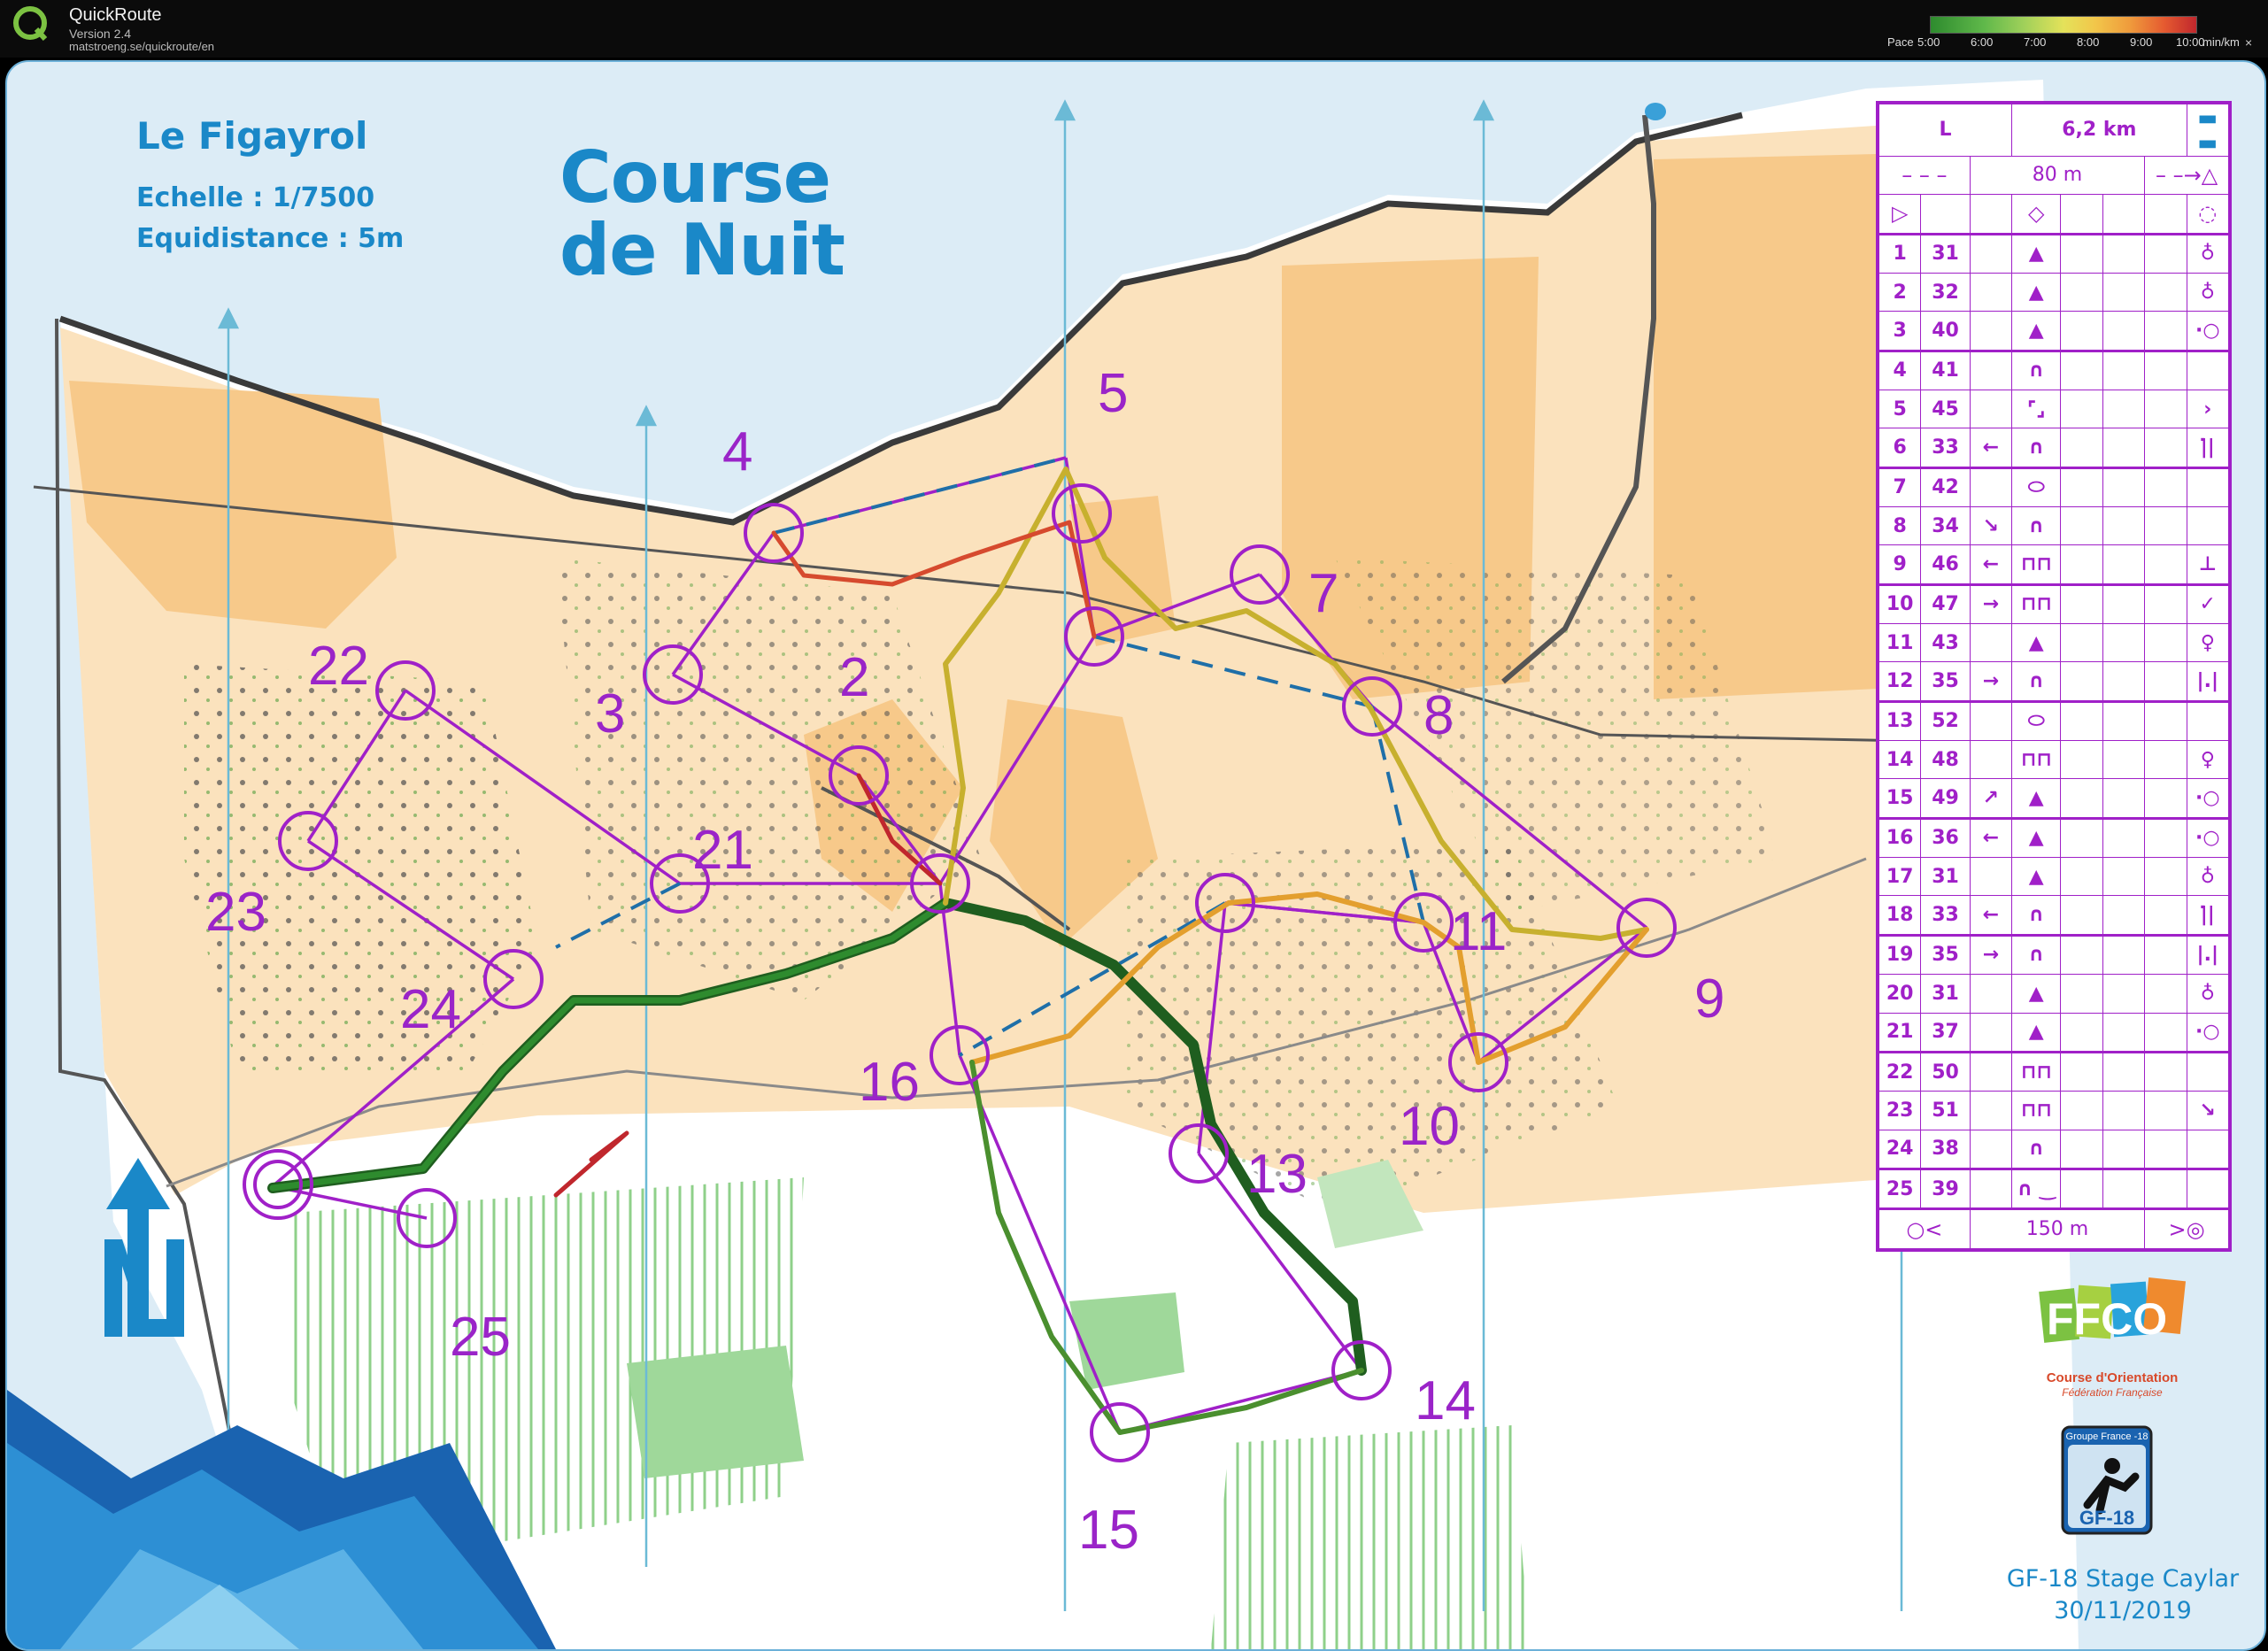 This screenshot has height=1651, width=2268. What do you see at coordinates (1479, 932) in the screenshot?
I see `control-number: 11` at bounding box center [1479, 932].